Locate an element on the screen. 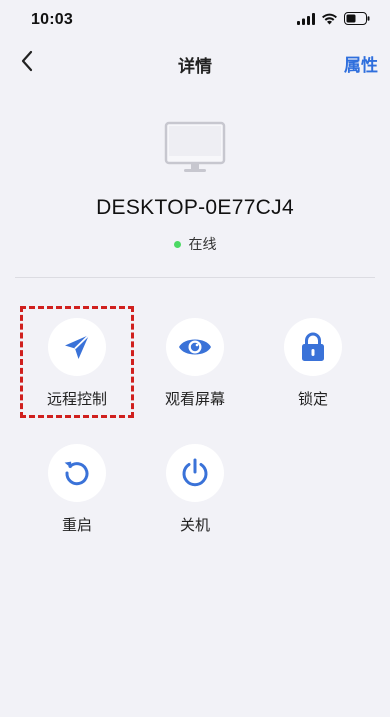  remote-control-highlight is located at coordinates (77, 362).